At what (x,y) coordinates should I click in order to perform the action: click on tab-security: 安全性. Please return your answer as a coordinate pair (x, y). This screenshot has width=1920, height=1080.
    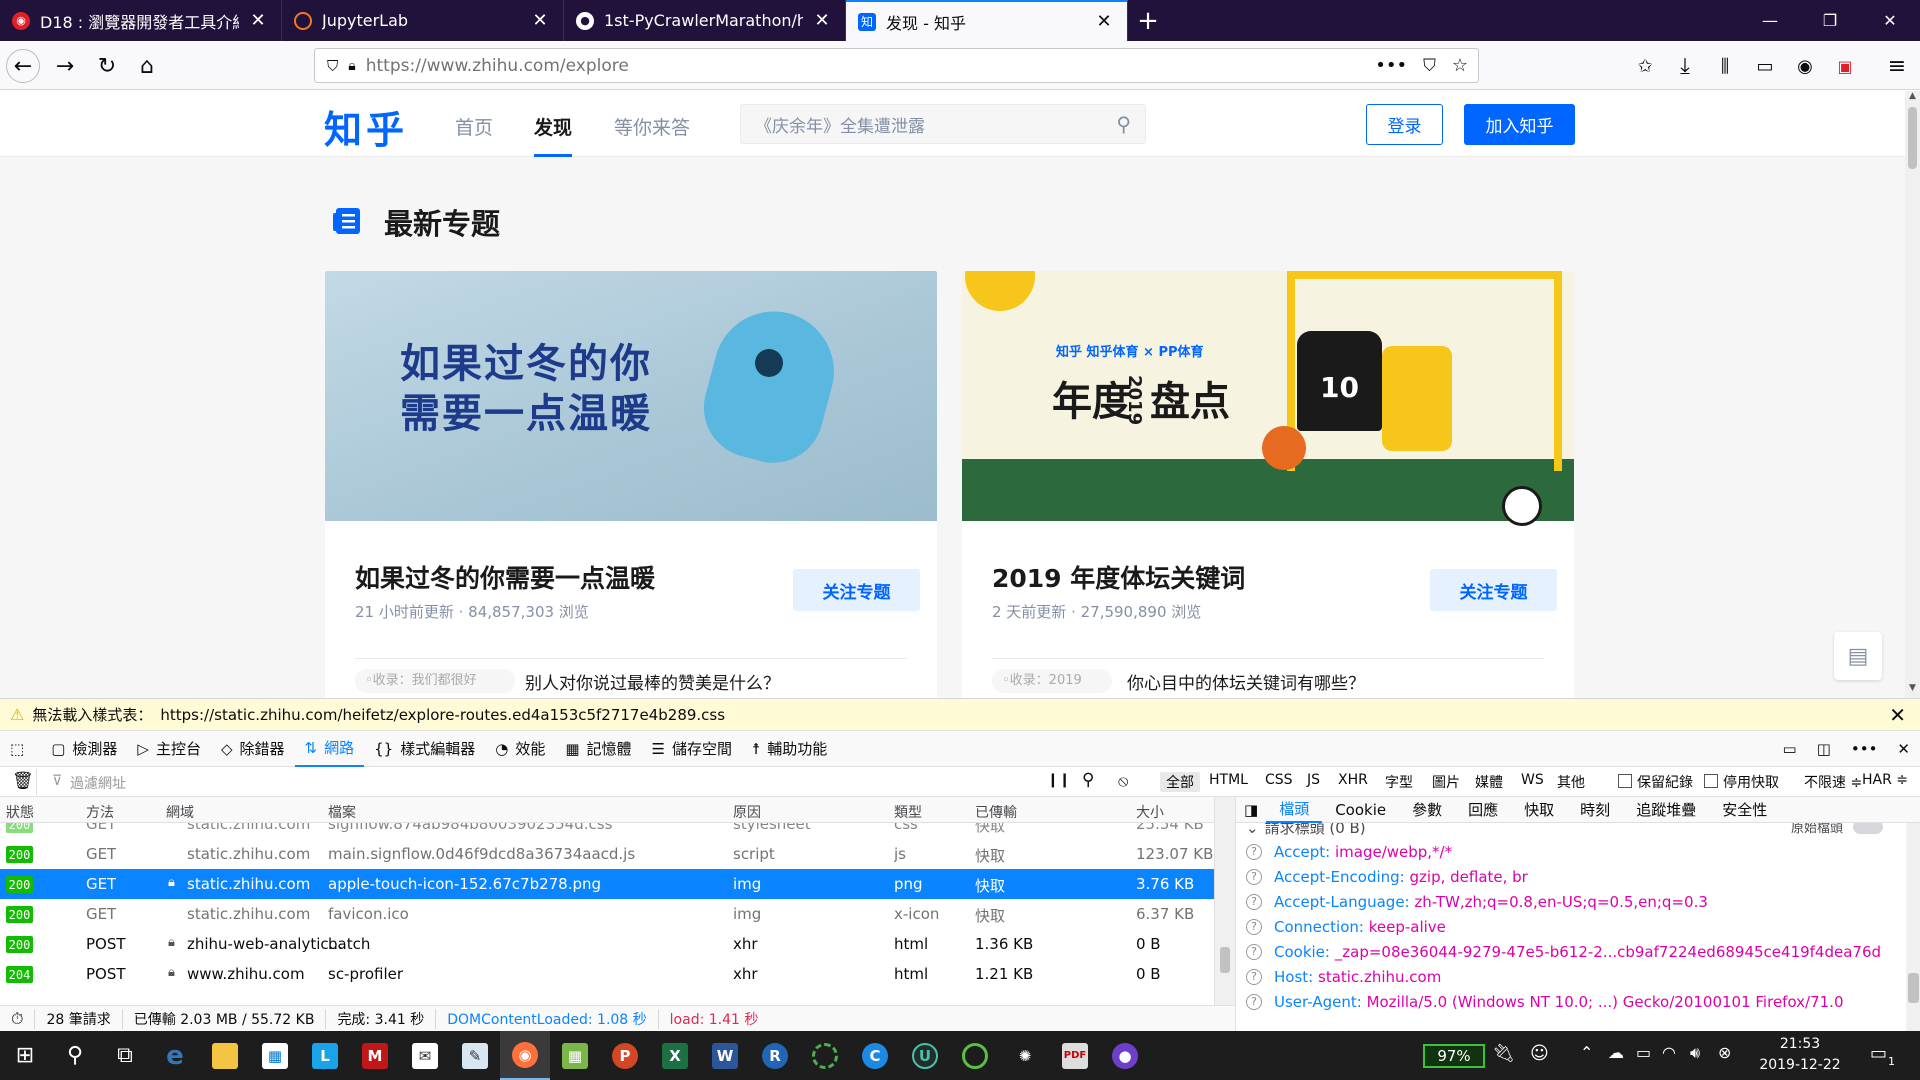
    Looking at the image, I should click on (1744, 810).